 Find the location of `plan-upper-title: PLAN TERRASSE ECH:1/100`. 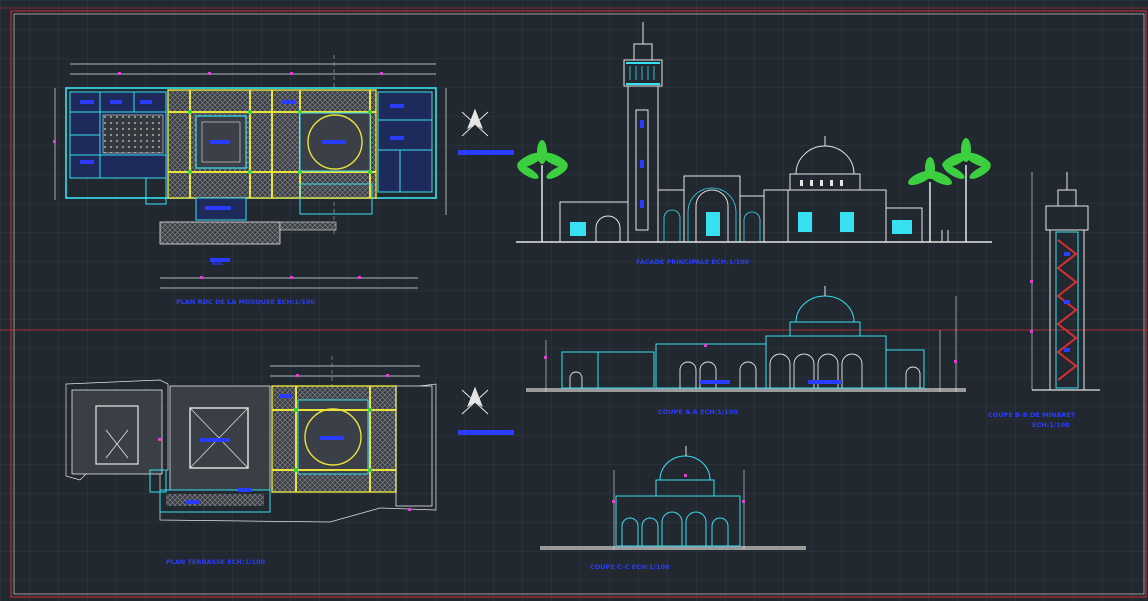

plan-upper-title: PLAN TERRASSE ECH:1/100 is located at coordinates (216, 562).